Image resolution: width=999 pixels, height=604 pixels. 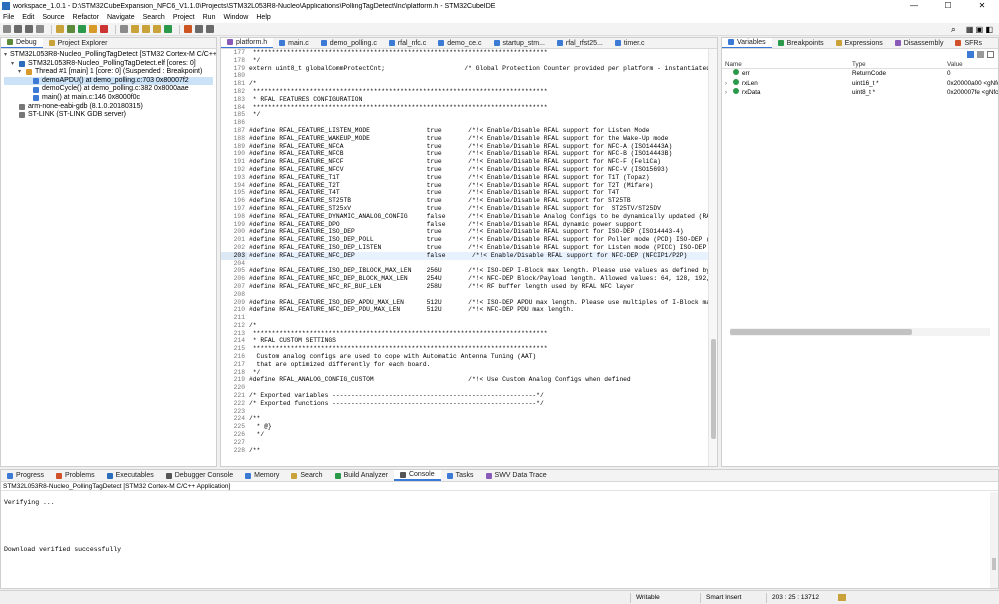 I want to click on tab-memory: Memory, so click(x=262, y=475).